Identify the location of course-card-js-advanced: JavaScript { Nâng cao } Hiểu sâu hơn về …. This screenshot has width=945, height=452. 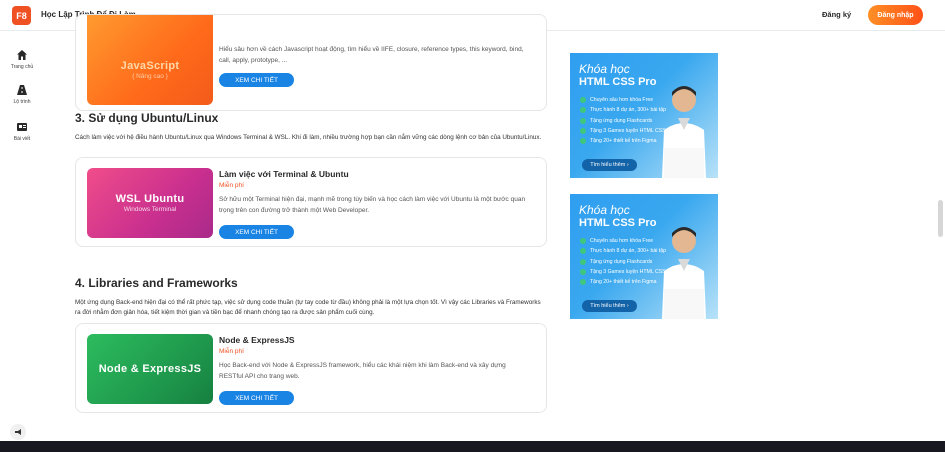
(311, 62).